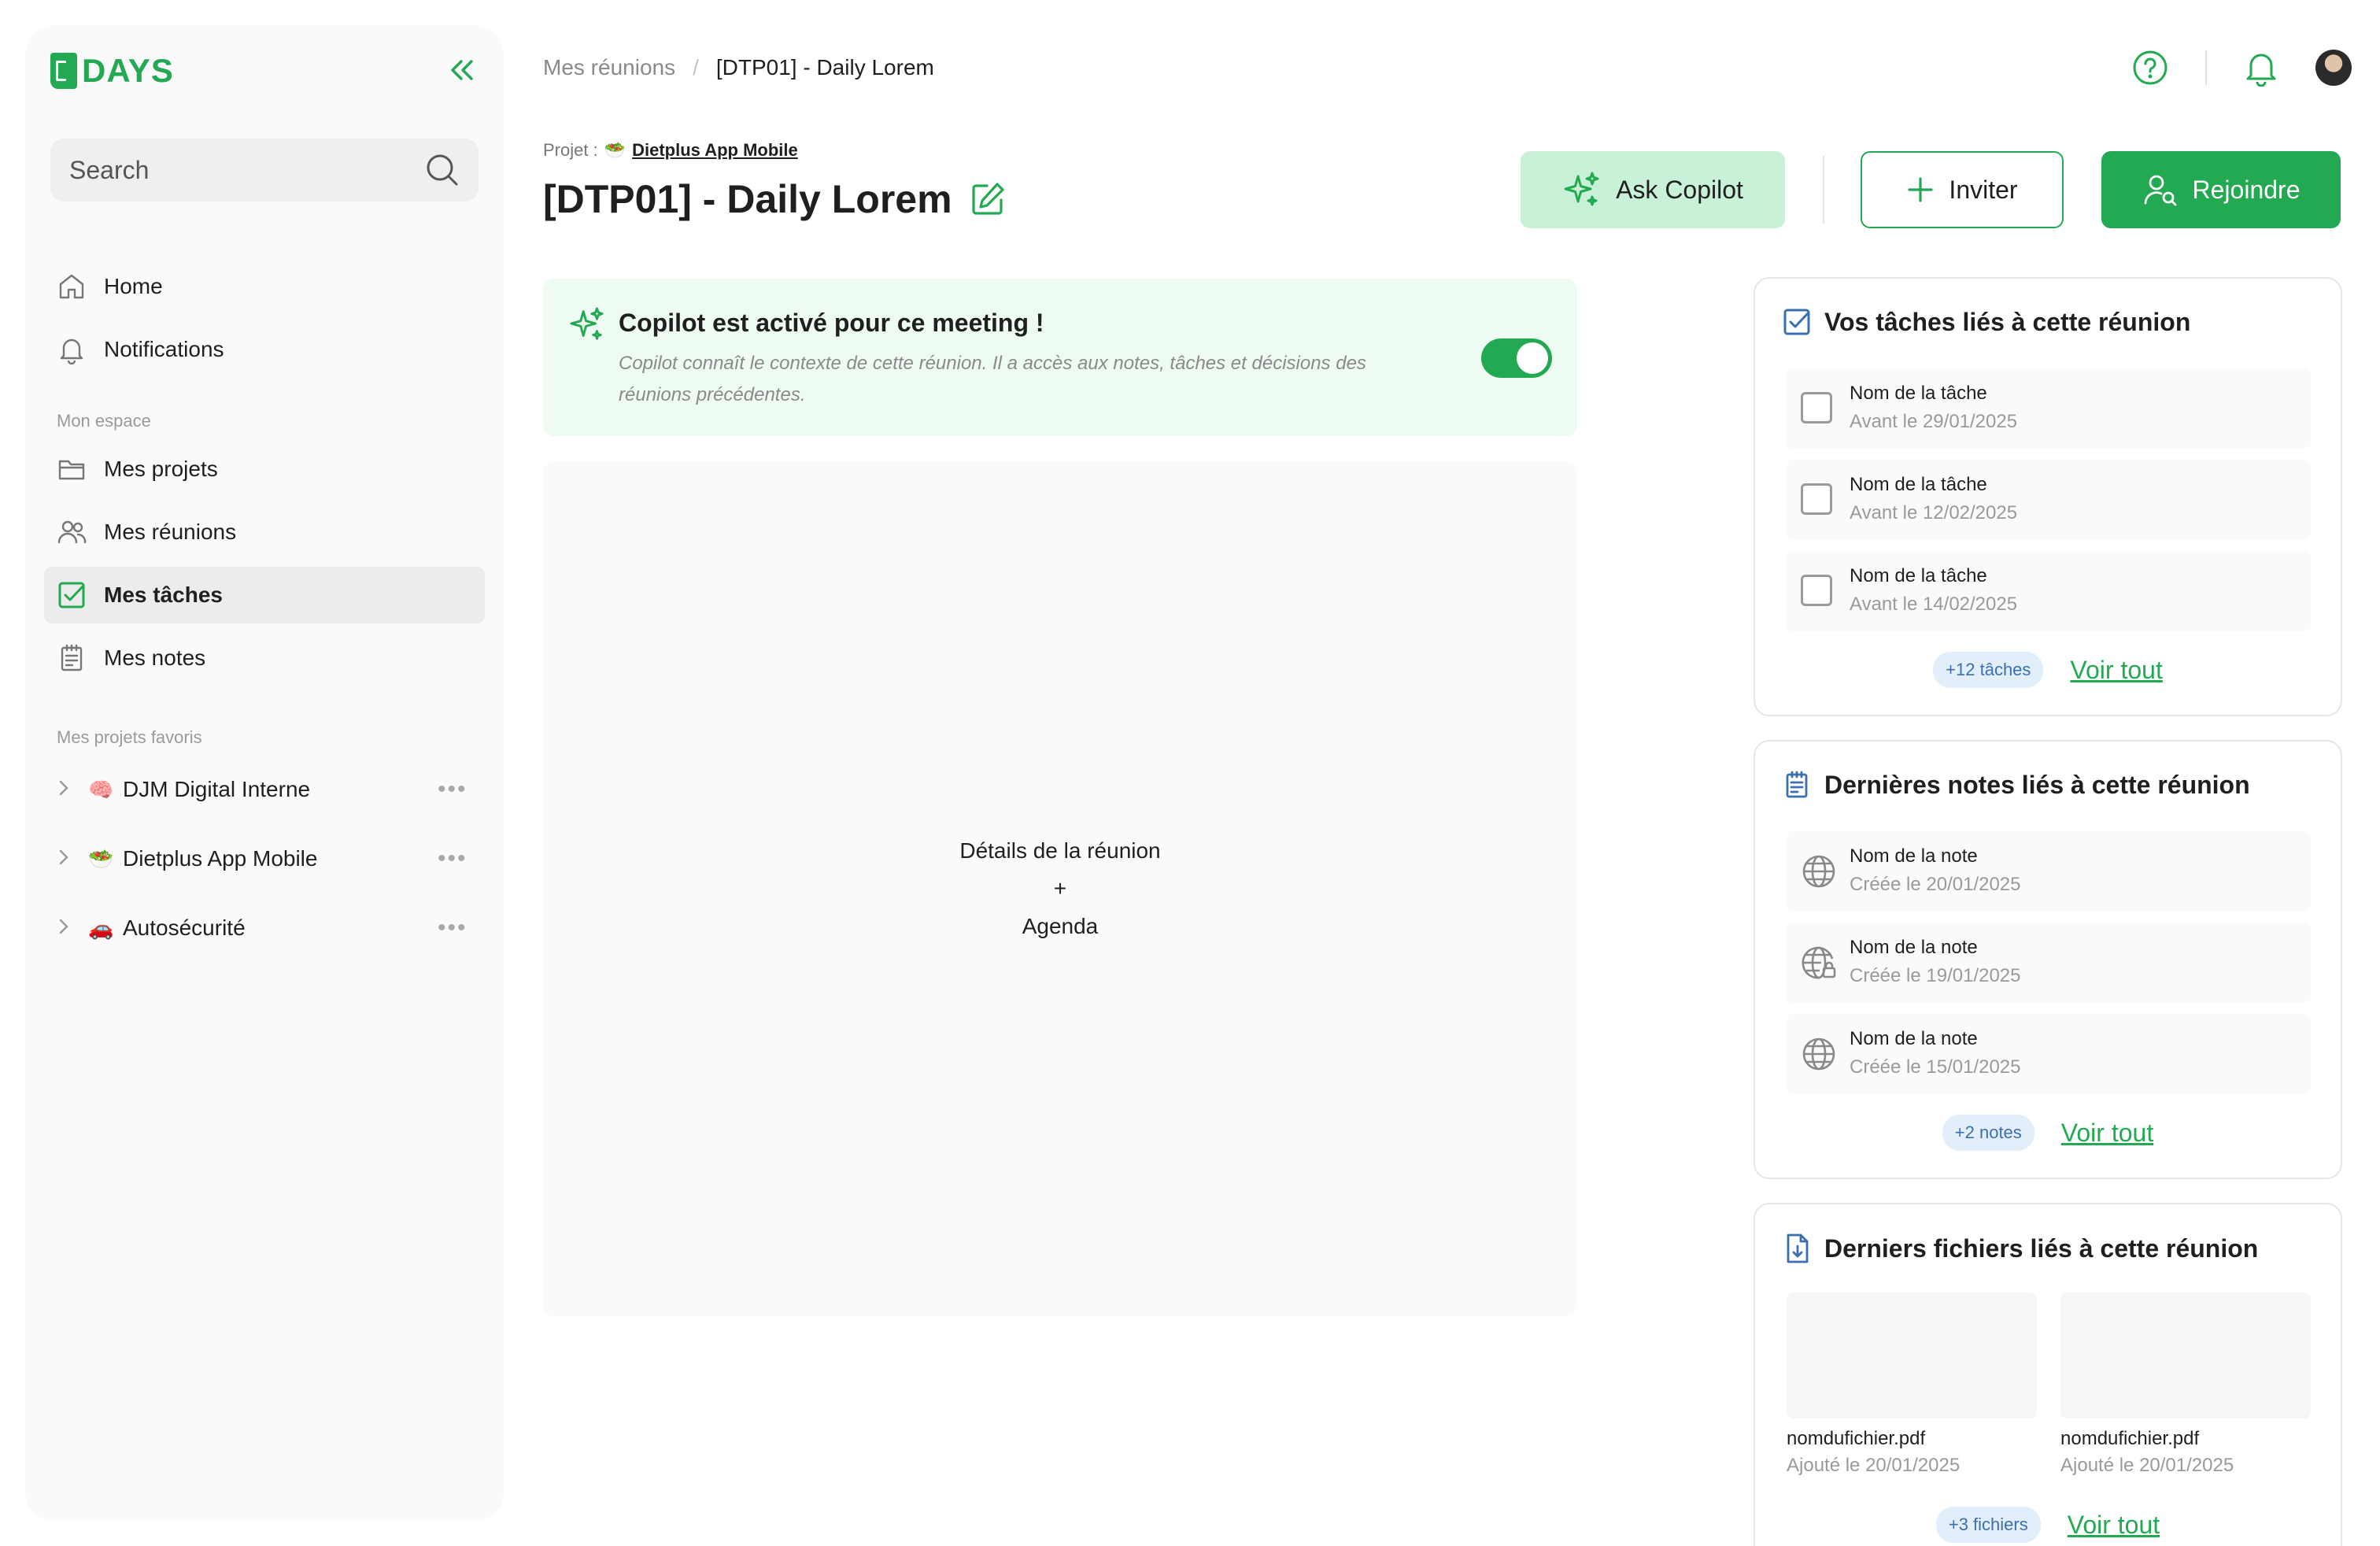 This screenshot has height=1546, width=2380. What do you see at coordinates (2221, 189) in the screenshot?
I see `join-button: Rejoindre` at bounding box center [2221, 189].